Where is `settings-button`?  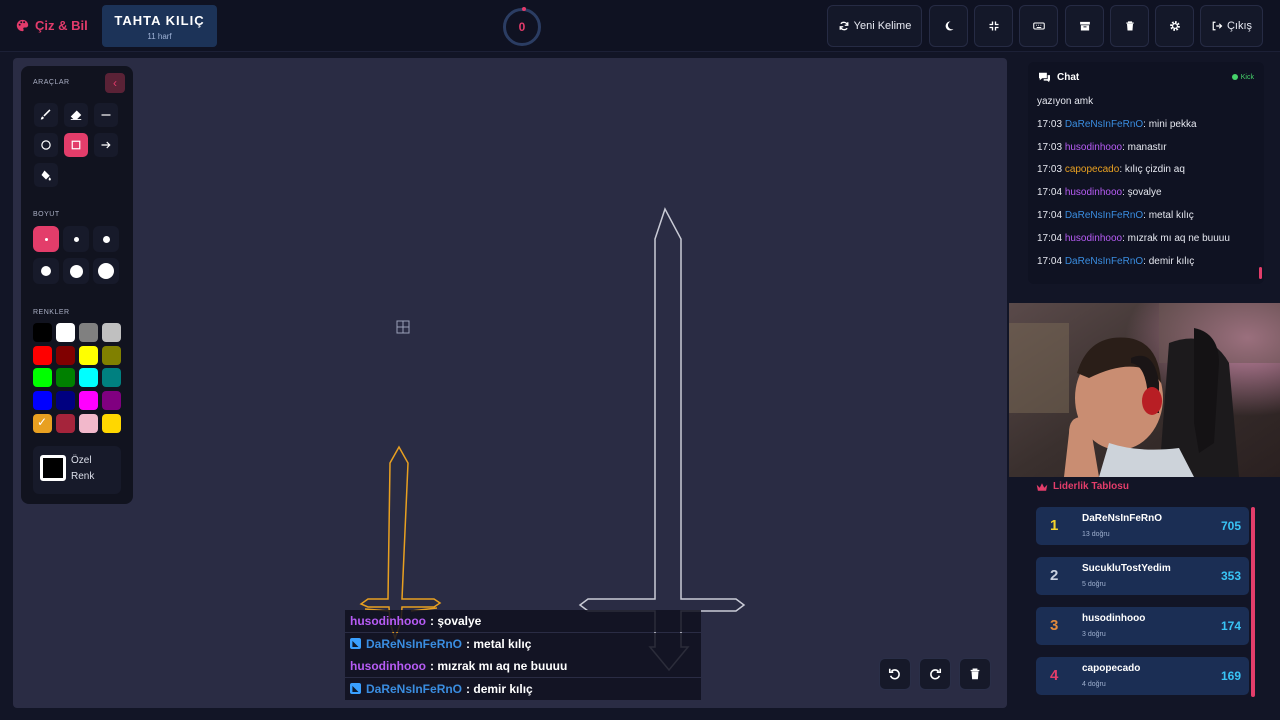
settings-button is located at coordinates (1174, 26).